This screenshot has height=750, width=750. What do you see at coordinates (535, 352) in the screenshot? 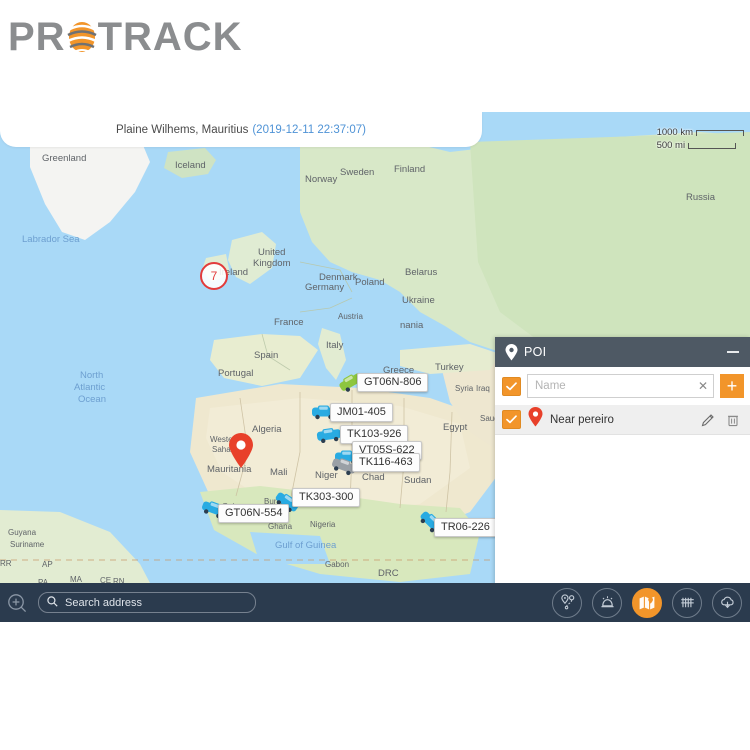
I see `poi-panel-title: POI` at bounding box center [535, 352].